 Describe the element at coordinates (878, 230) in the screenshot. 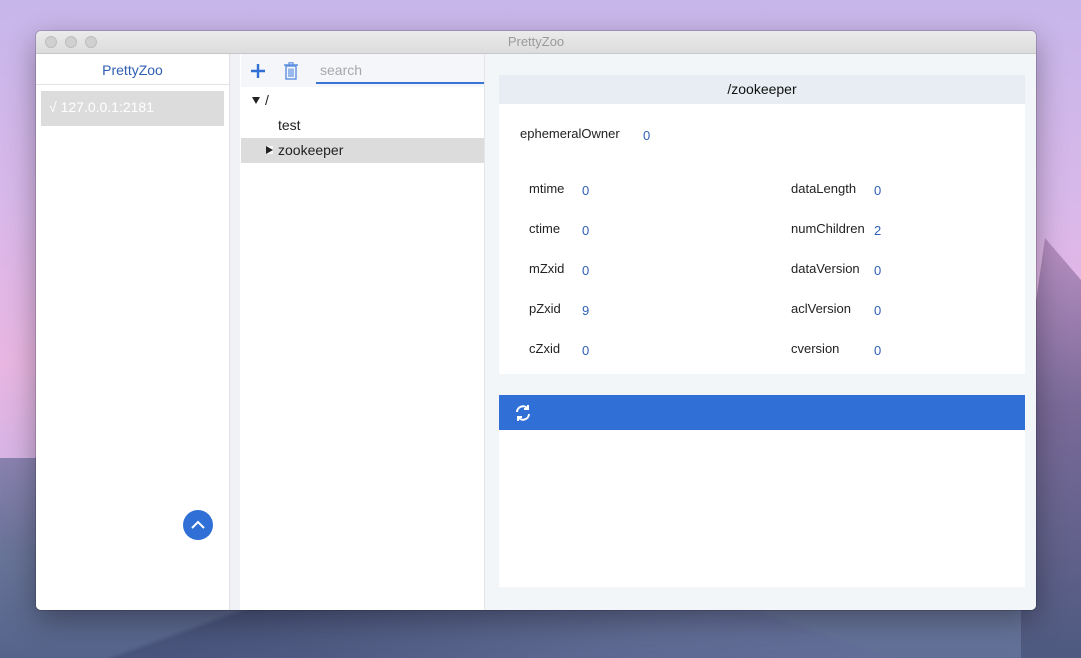

I see `stat-value-numChildren: 2` at that location.